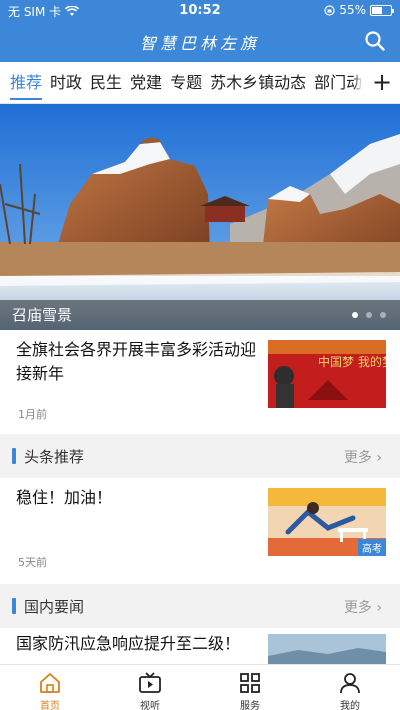 This screenshot has width=400, height=710. I want to click on news-item: 稳住！加油！ 5天前 高考, so click(200, 531).